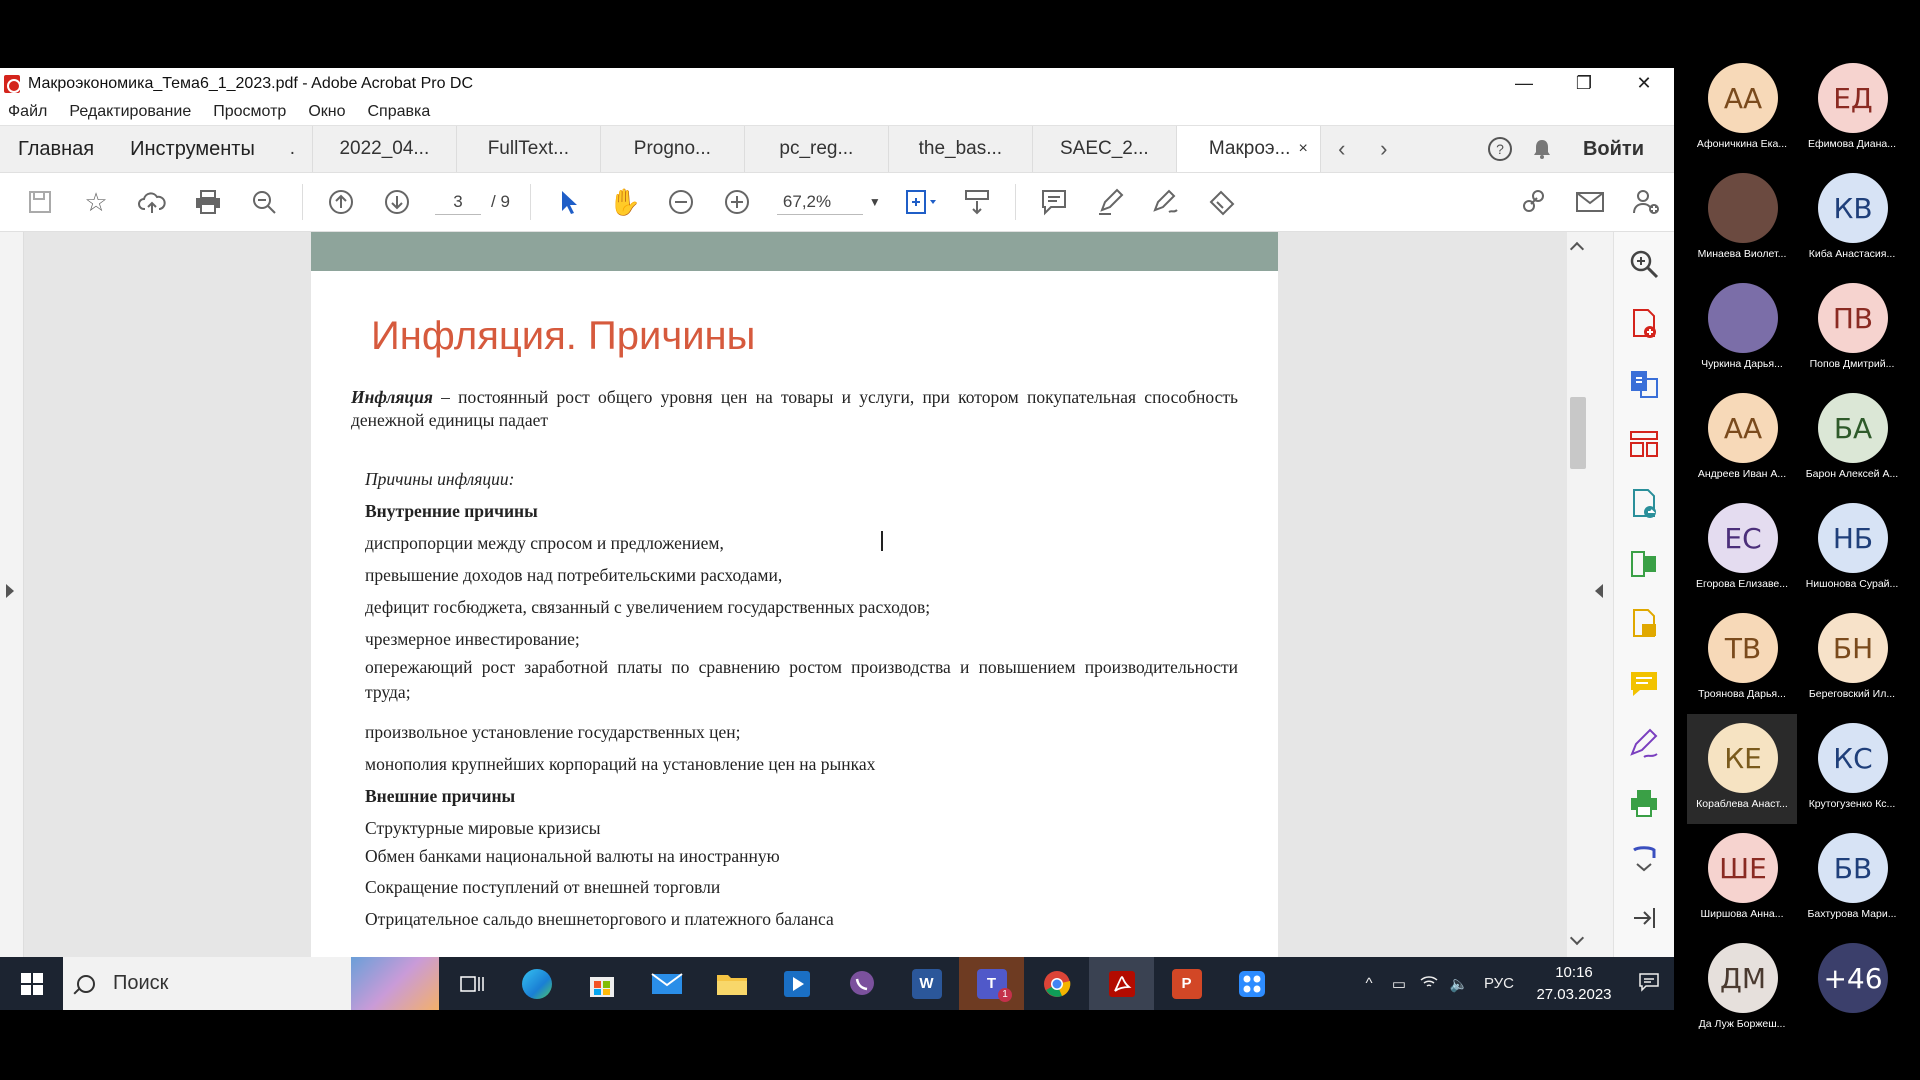  I want to click on email-icon, so click(1590, 202).